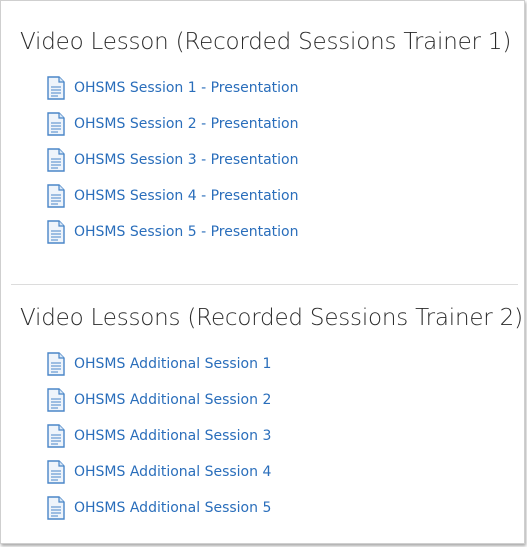 This screenshot has width=527, height=547. I want to click on activity-item: OHSMS Additional Session 1, so click(158, 370).